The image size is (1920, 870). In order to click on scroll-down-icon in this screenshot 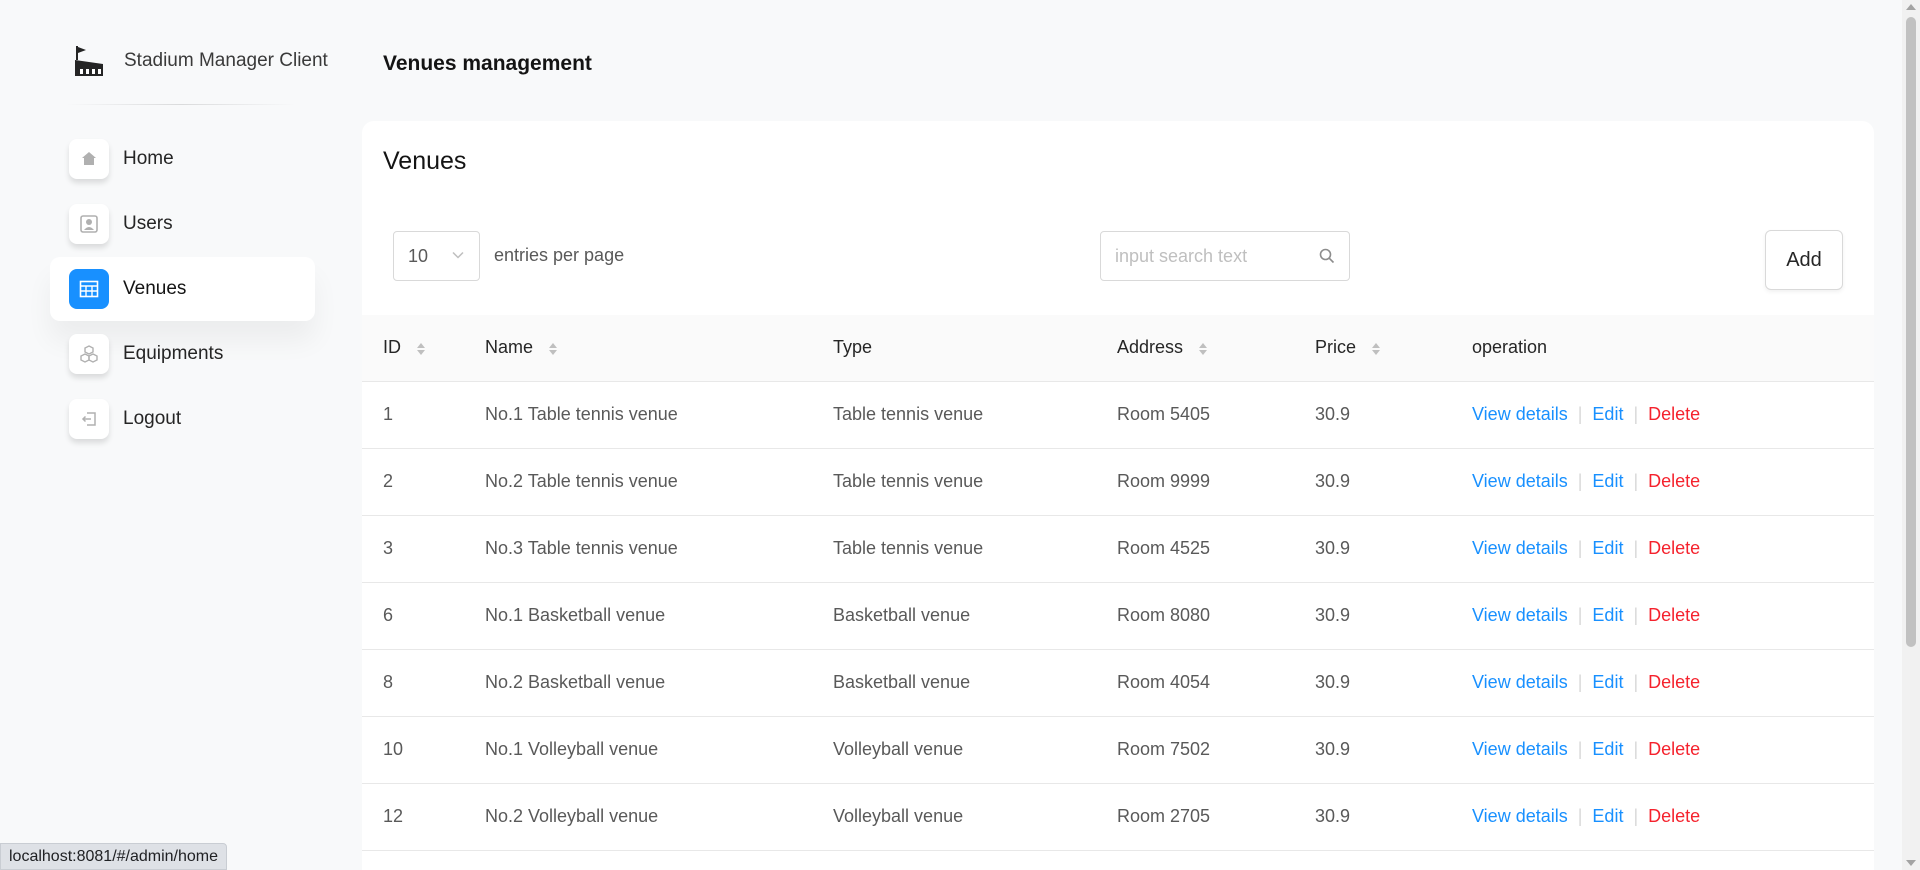, I will do `click(1911, 863)`.